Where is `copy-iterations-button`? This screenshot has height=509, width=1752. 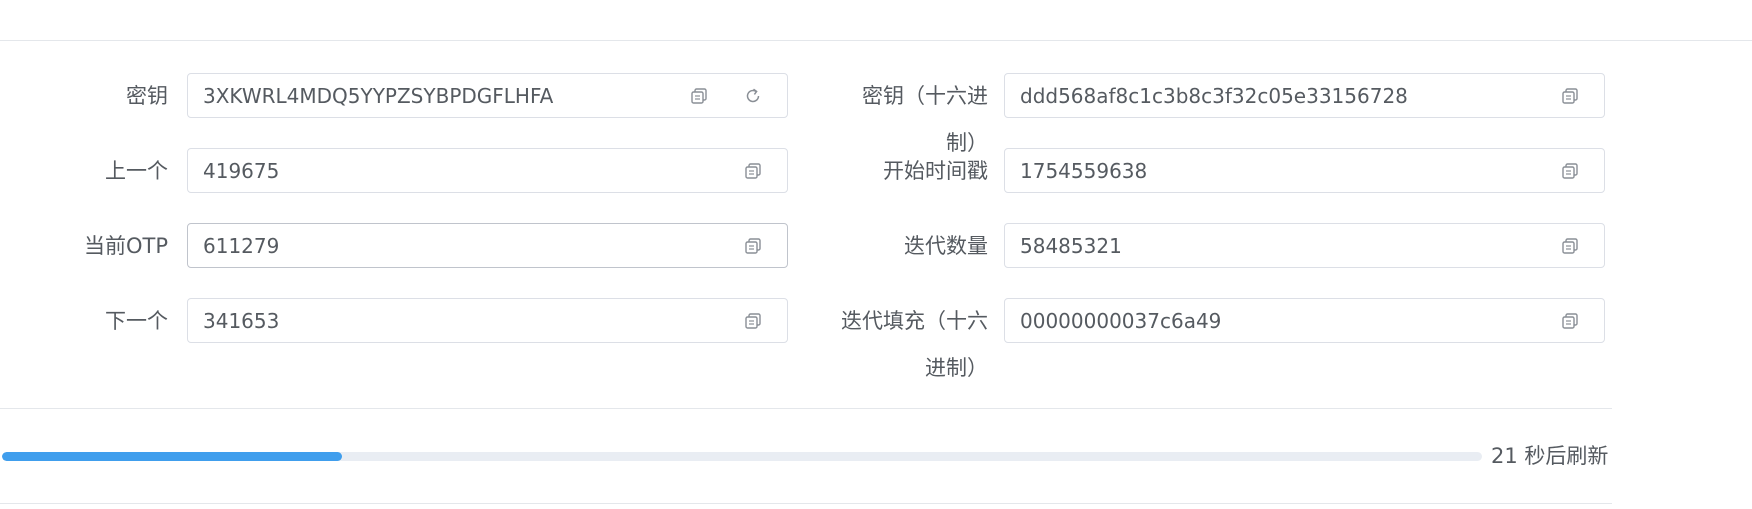 copy-iterations-button is located at coordinates (1570, 246).